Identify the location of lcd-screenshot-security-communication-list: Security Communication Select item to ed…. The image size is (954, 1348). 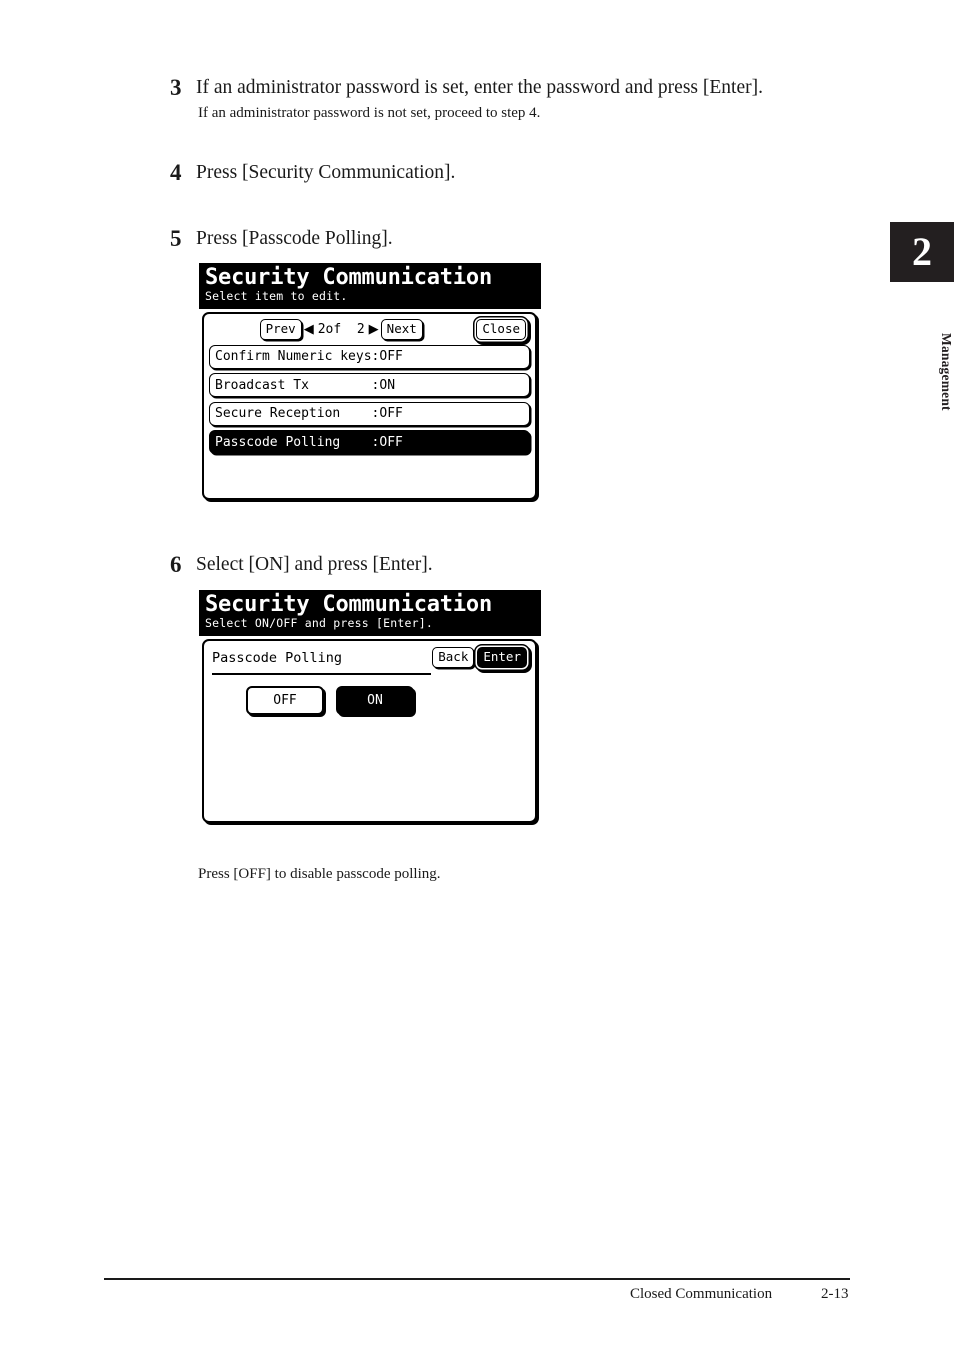
(370, 391).